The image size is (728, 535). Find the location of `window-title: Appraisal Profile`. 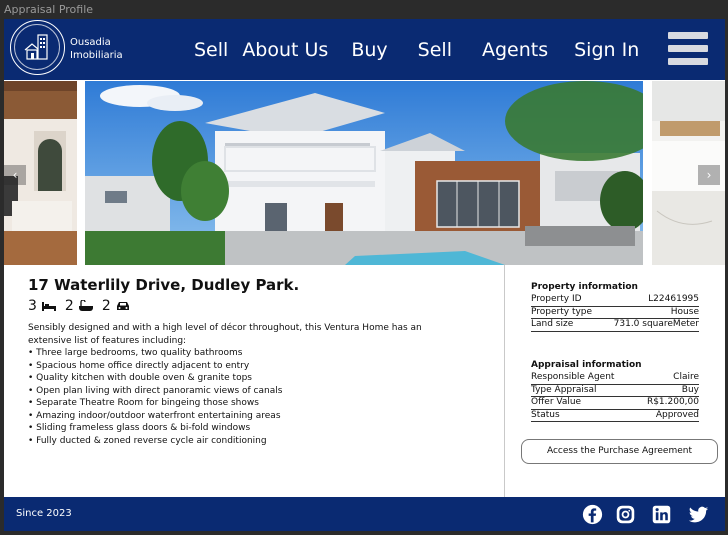

window-title: Appraisal Profile is located at coordinates (364, 9).